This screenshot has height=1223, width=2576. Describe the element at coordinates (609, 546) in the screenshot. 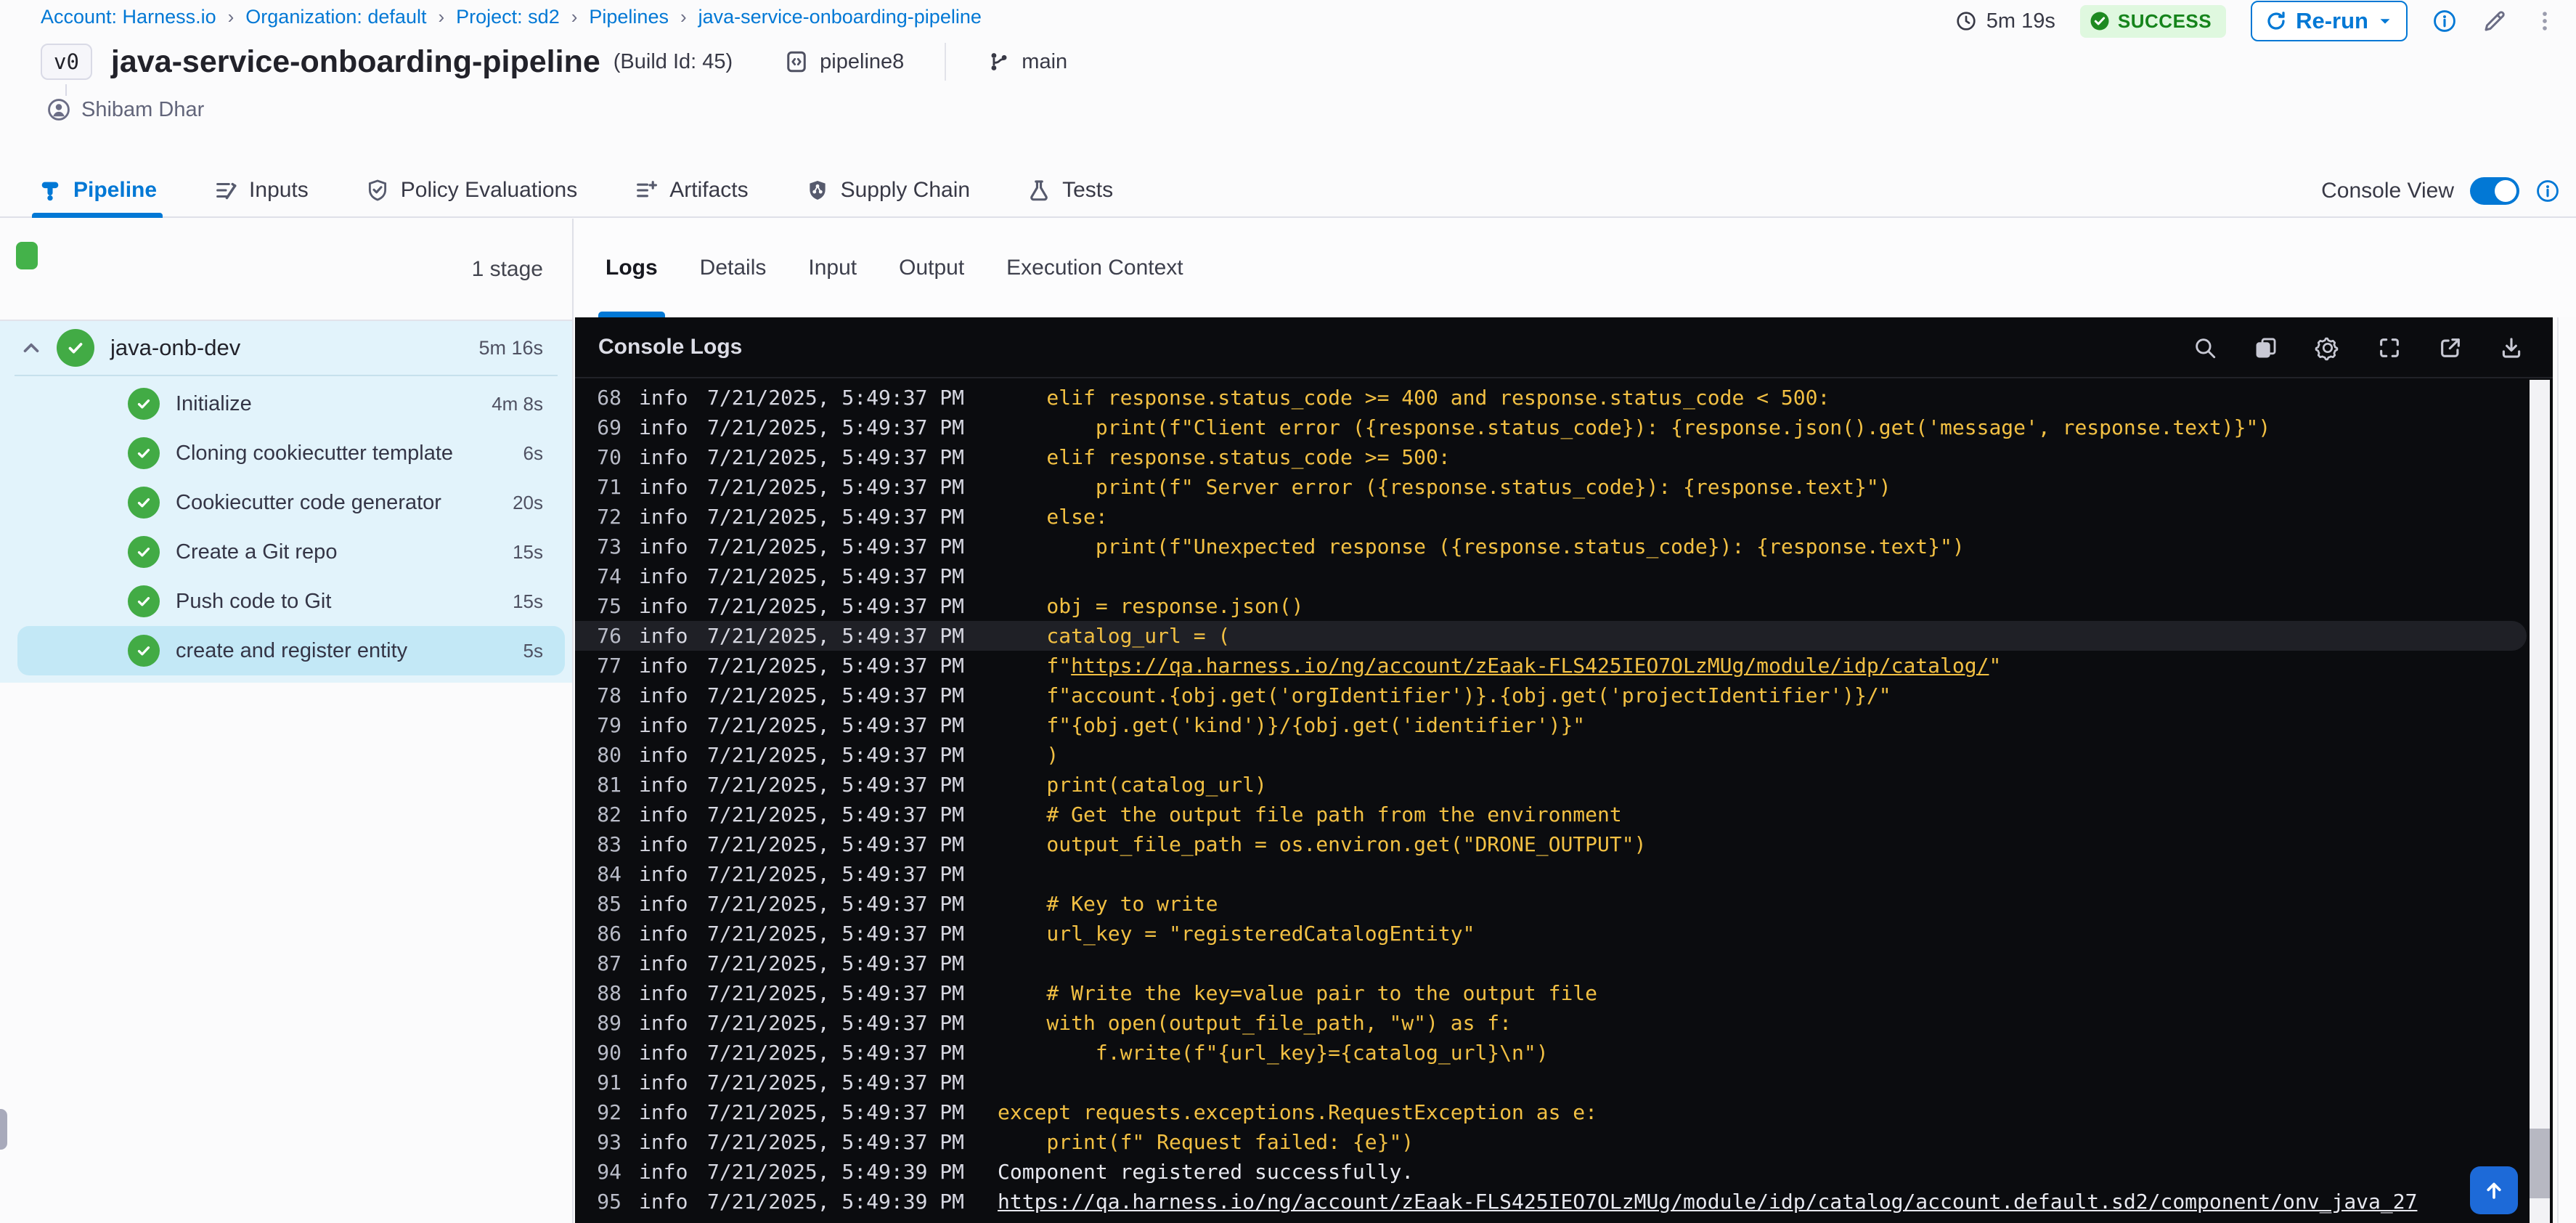

I see `log-line-number: 73` at that location.